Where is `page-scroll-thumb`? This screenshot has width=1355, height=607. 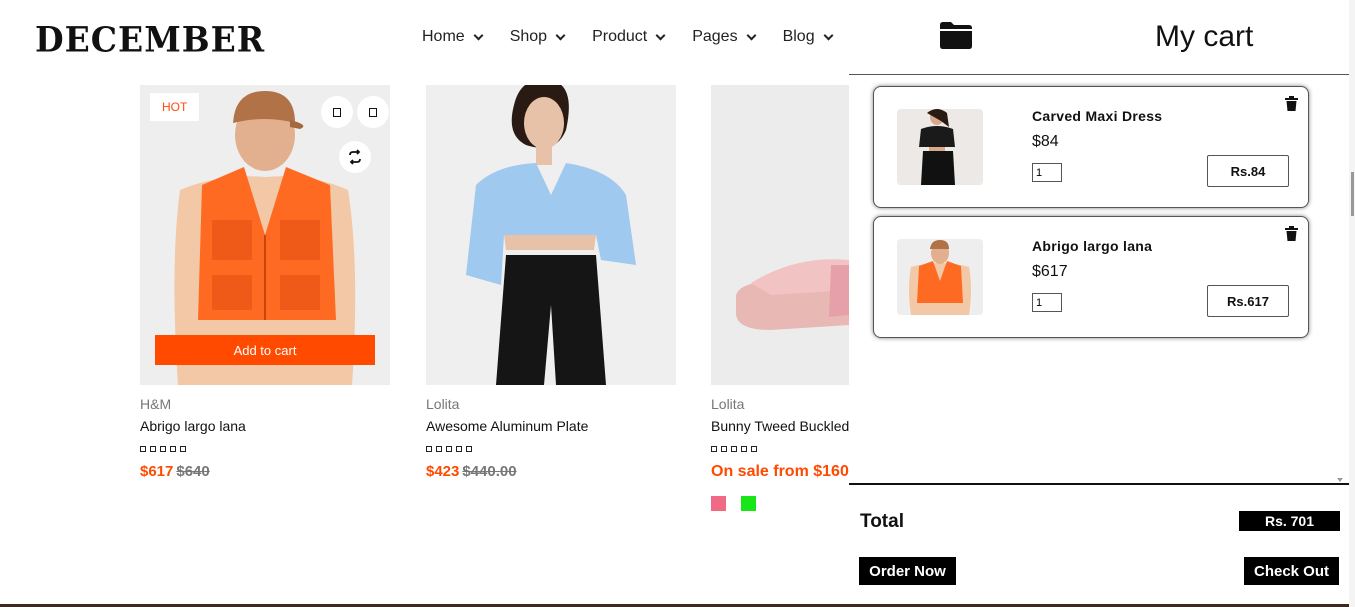 page-scroll-thumb is located at coordinates (1352, 194).